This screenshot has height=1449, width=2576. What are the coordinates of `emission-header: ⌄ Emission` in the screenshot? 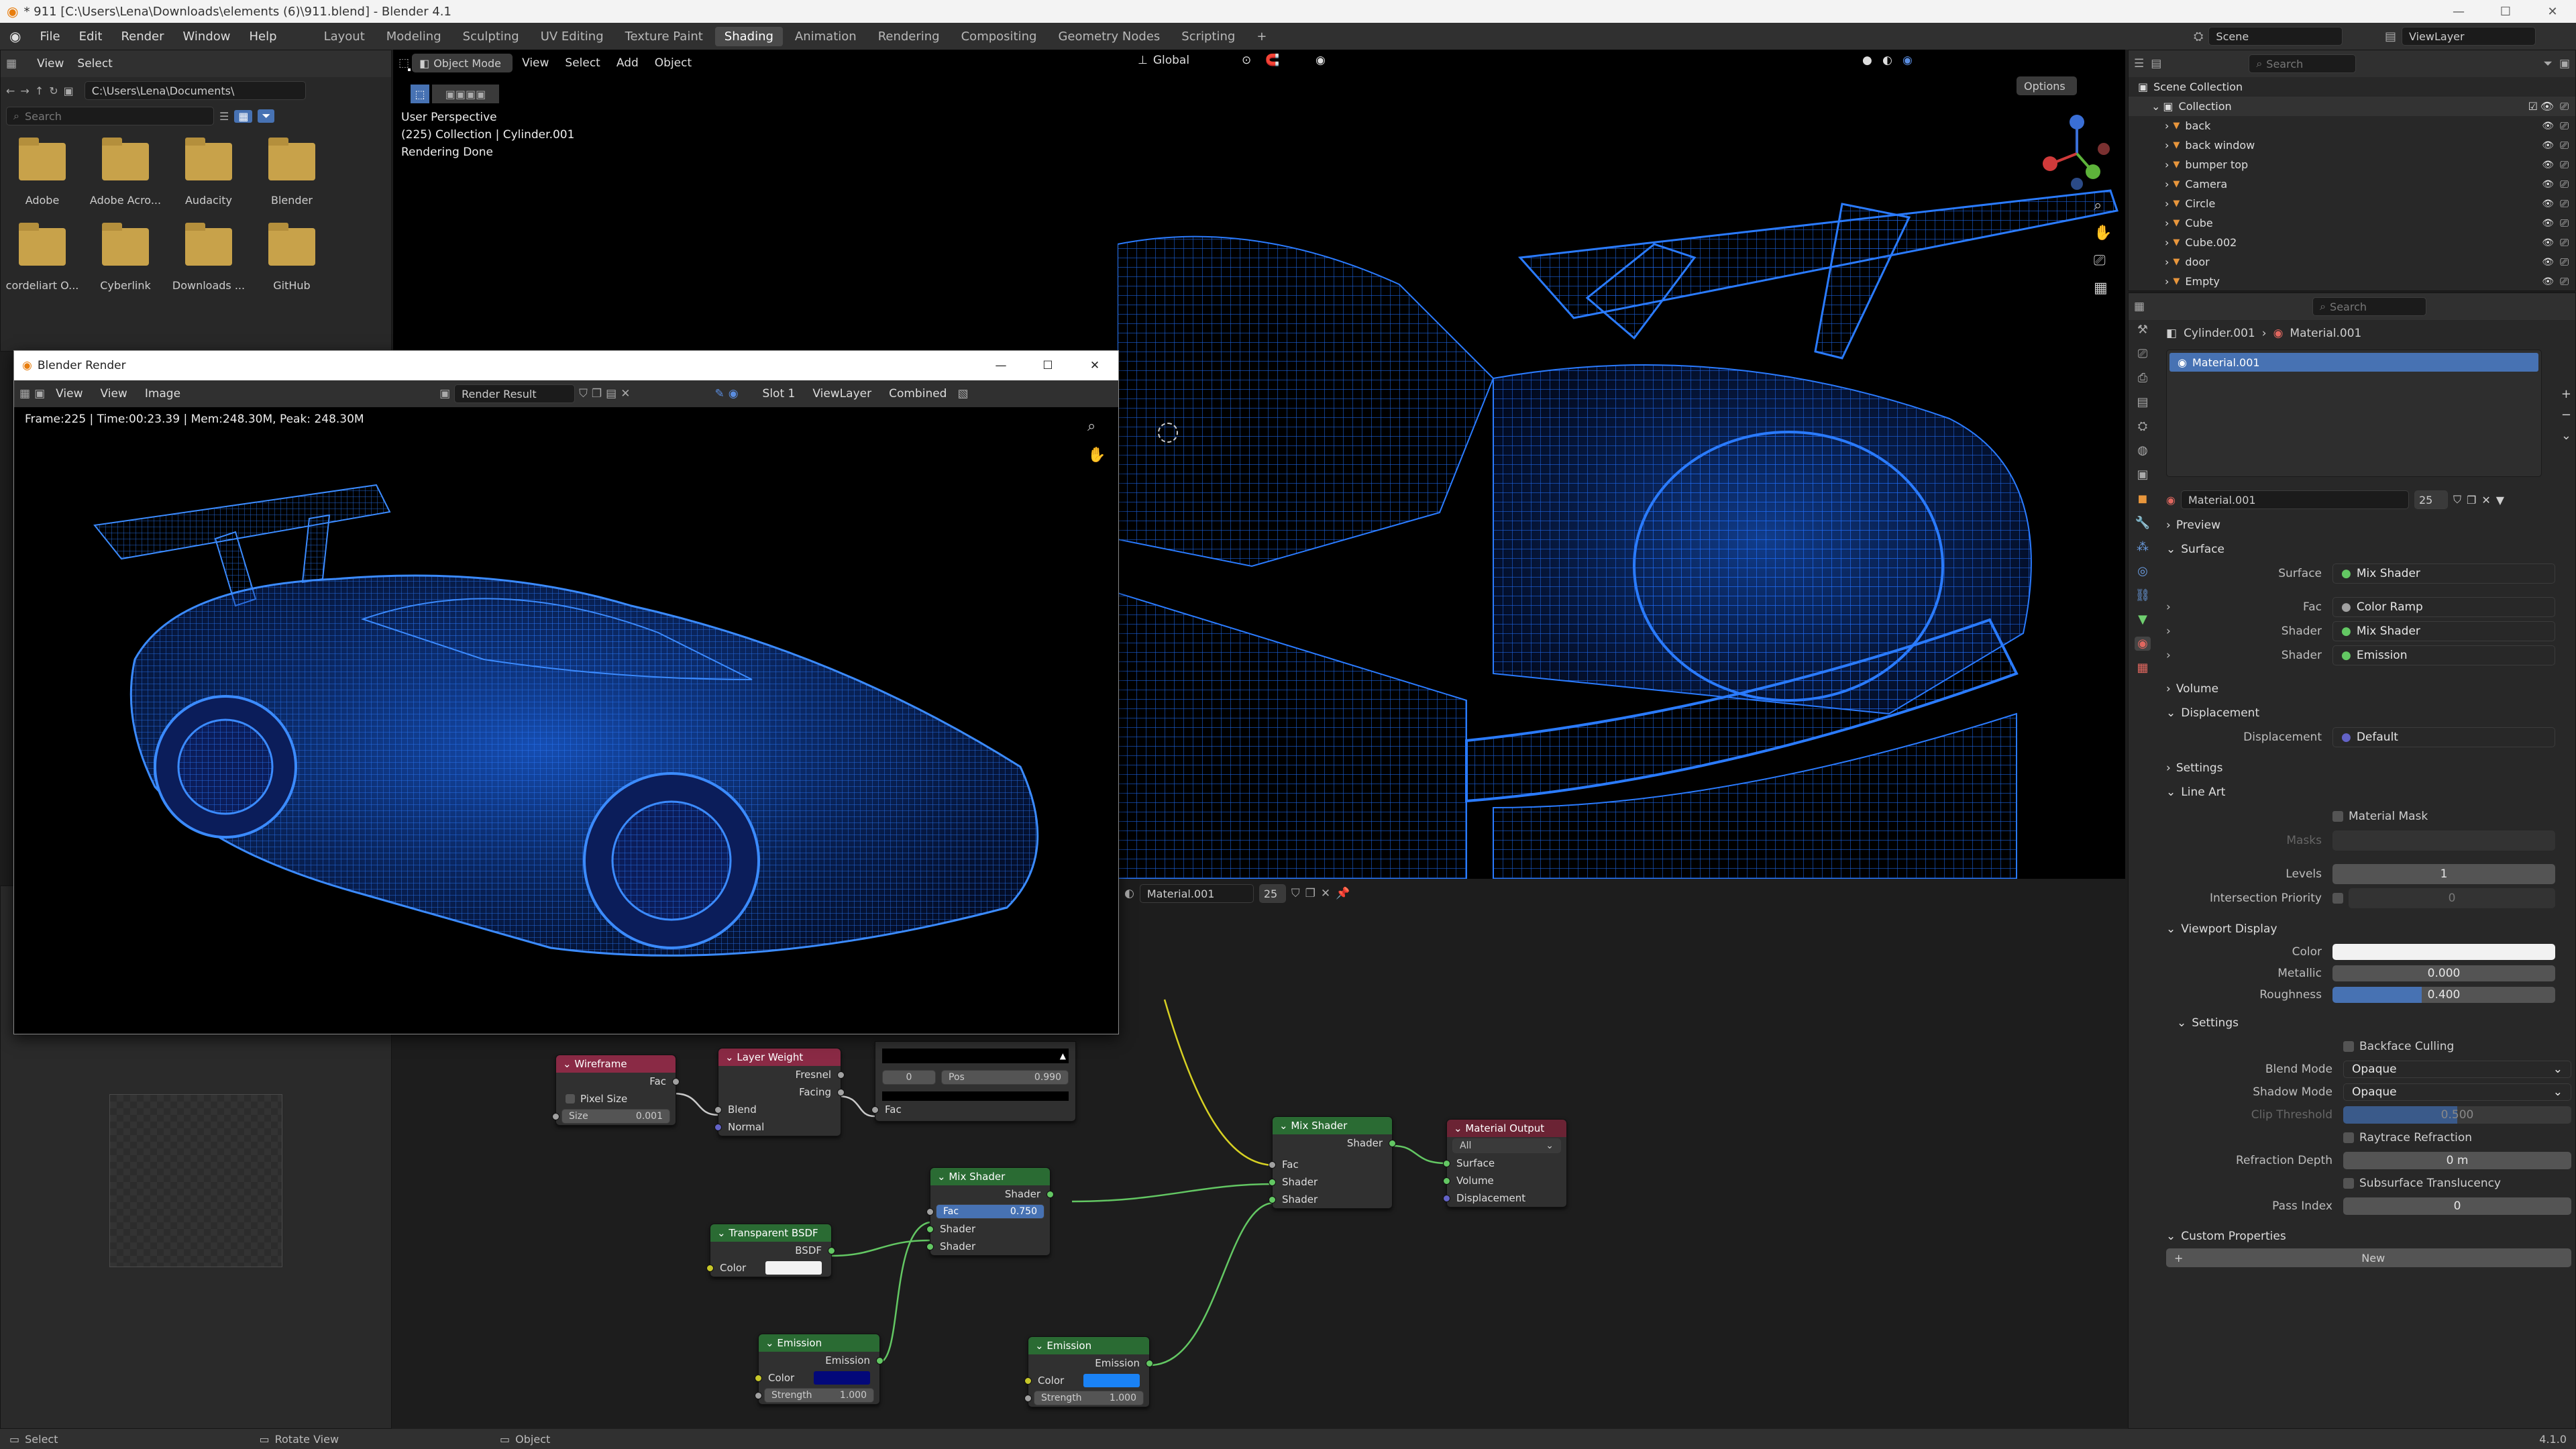 It's located at (1088, 1345).